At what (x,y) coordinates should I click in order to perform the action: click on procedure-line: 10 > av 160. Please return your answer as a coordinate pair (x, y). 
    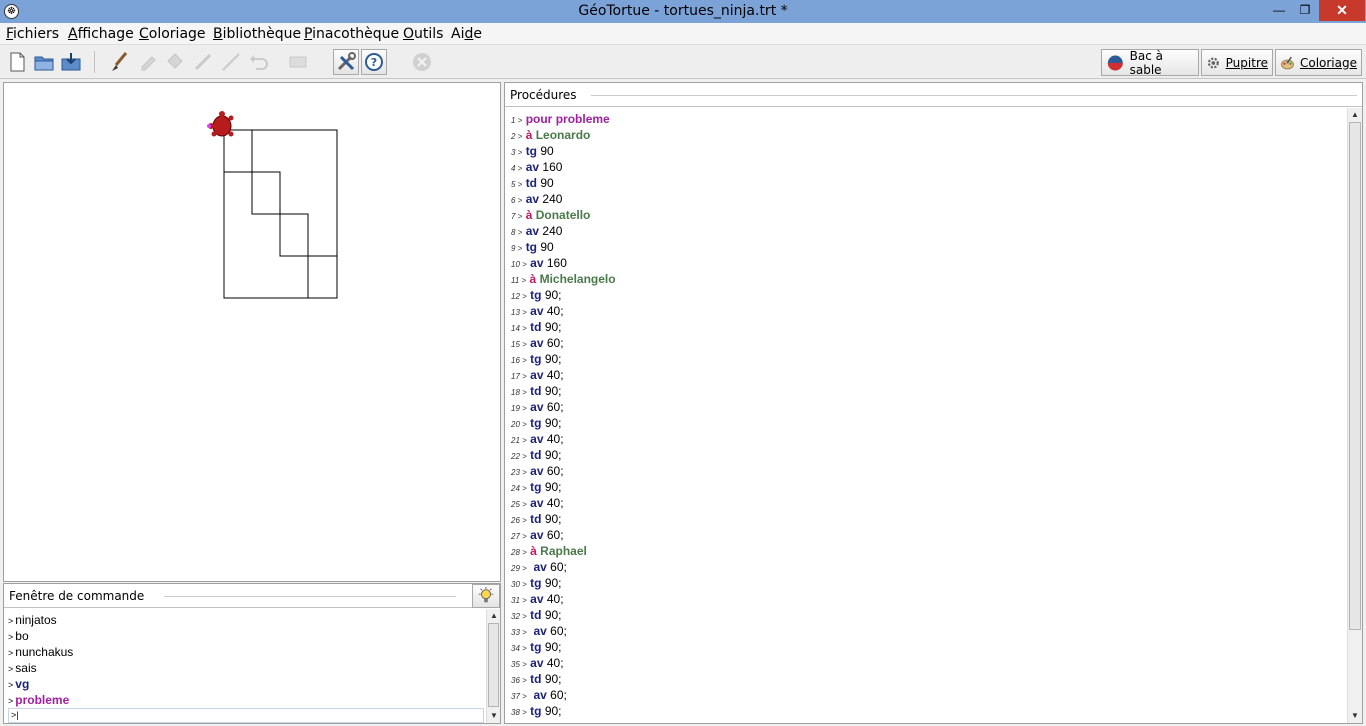
    Looking at the image, I should click on (926, 263).